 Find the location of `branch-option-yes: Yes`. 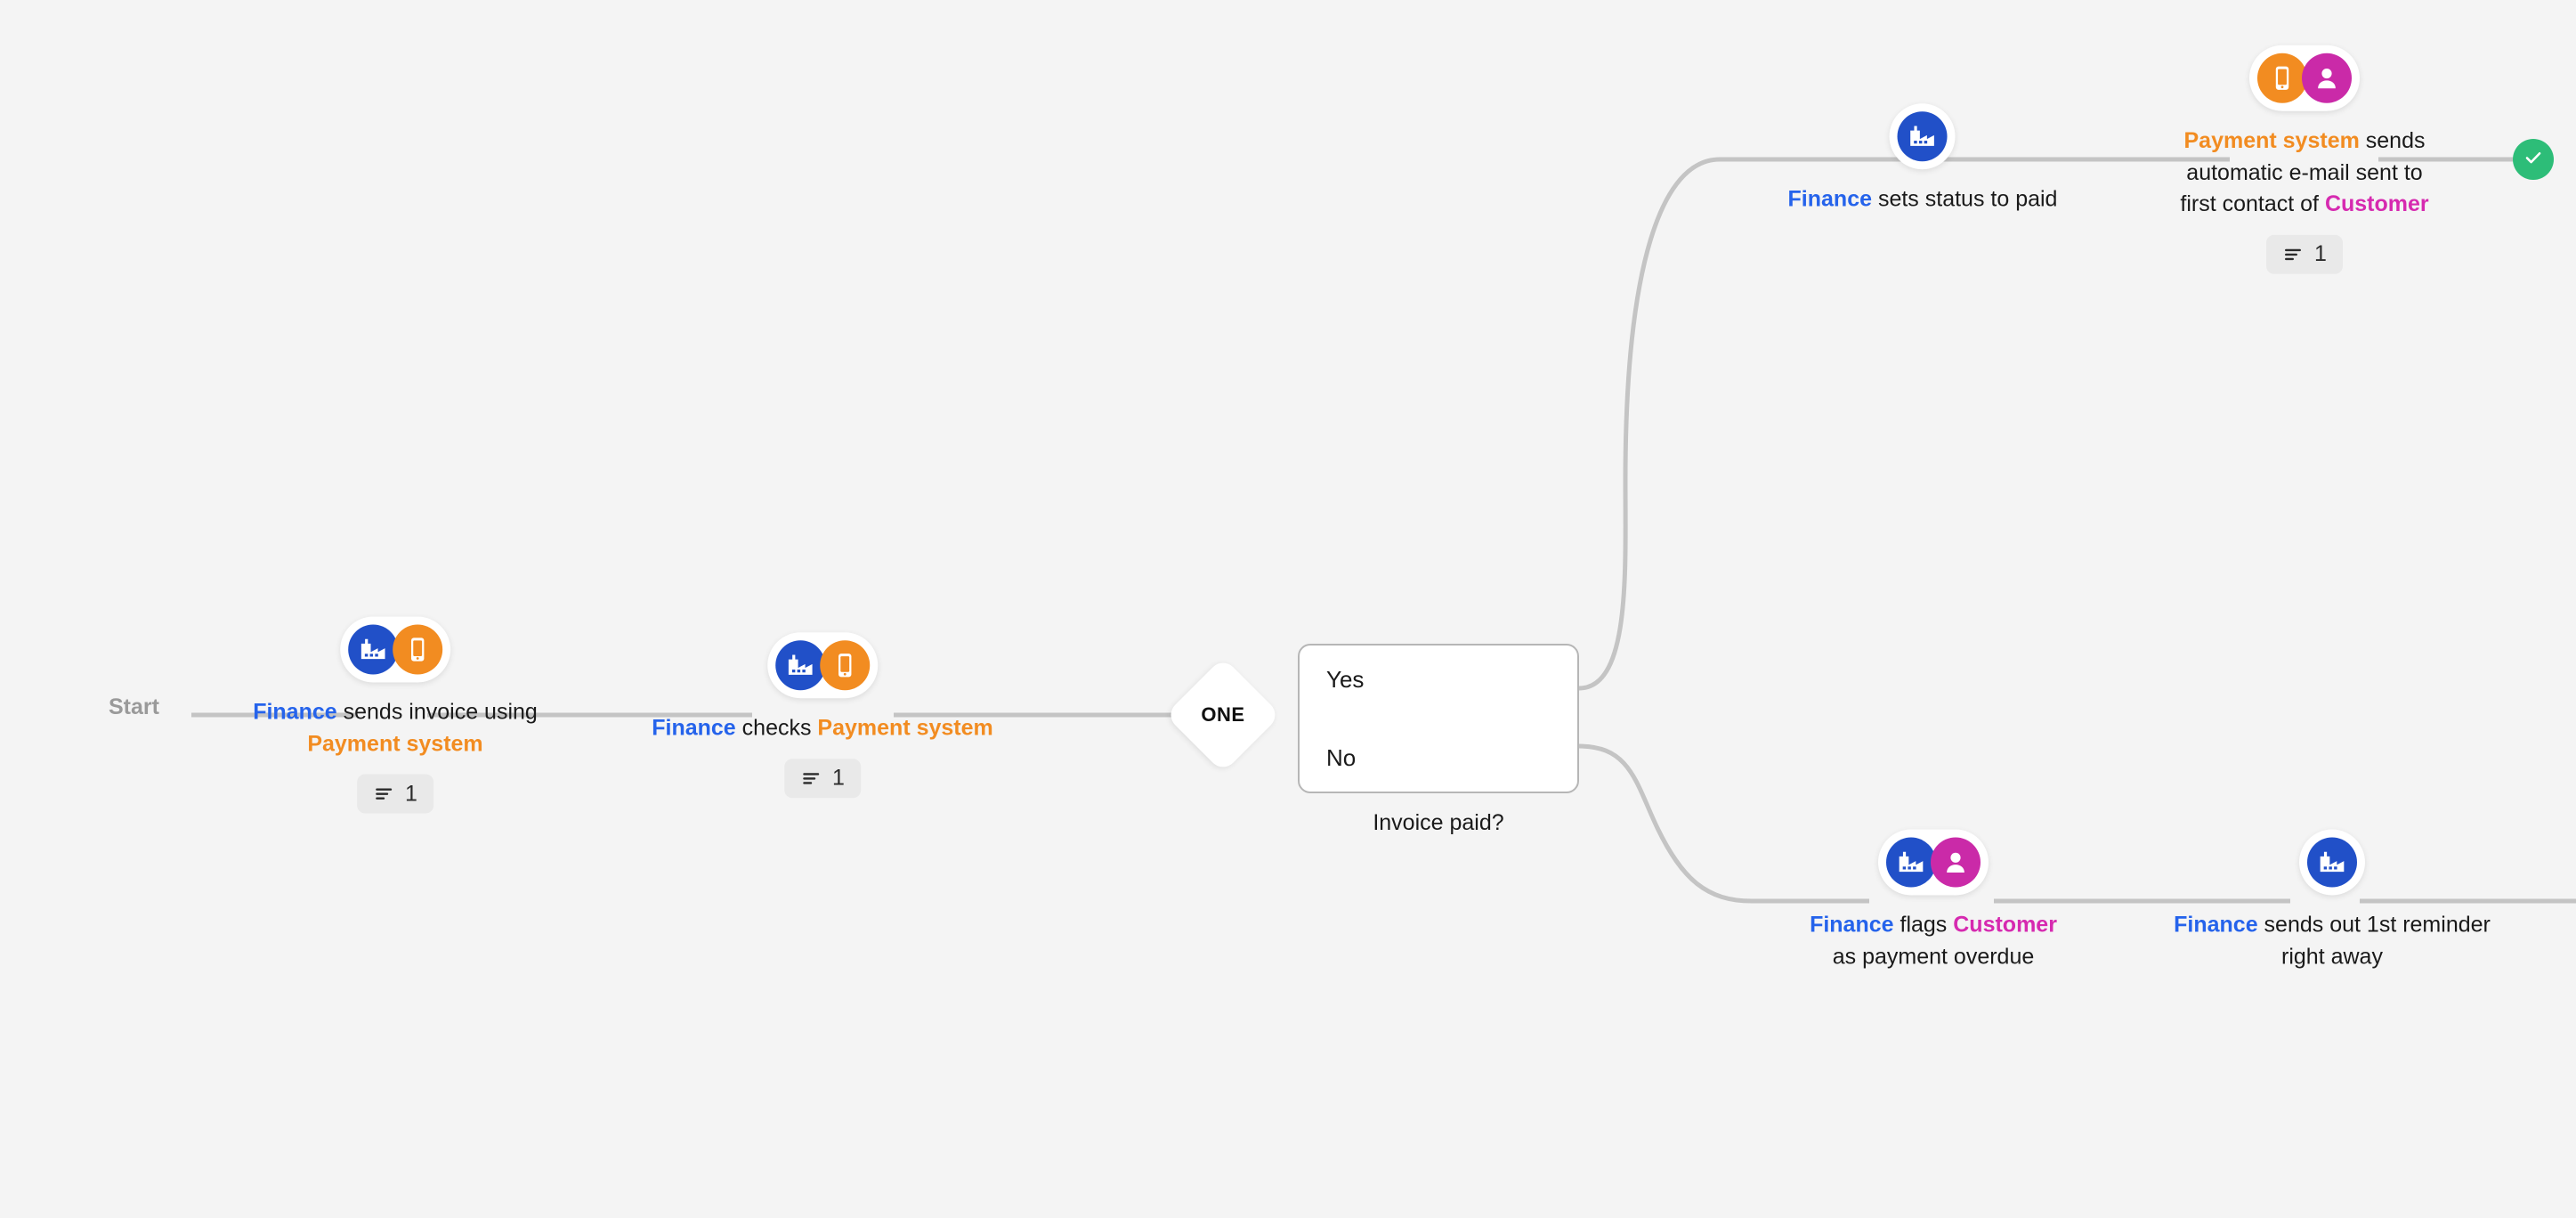

branch-option-yes: Yes is located at coordinates (1451, 679).